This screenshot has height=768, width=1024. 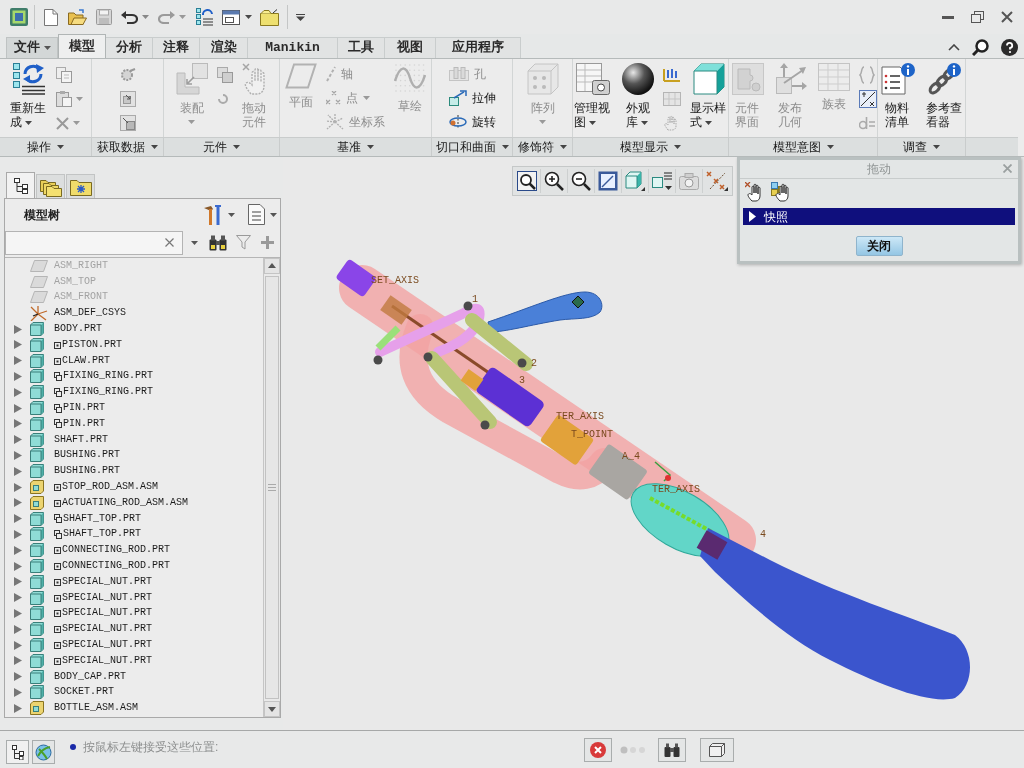 I want to click on orientation-cube-icon, so click(x=635, y=181).